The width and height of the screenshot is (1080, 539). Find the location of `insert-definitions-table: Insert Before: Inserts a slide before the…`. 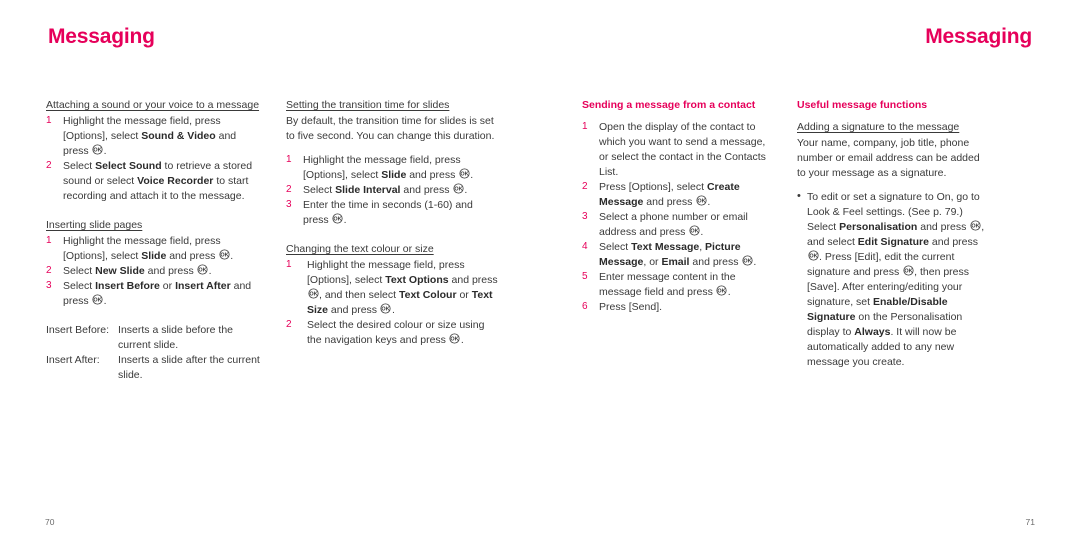

insert-definitions-table: Insert Before: Inserts a slide before the… is located at coordinates (153, 353).